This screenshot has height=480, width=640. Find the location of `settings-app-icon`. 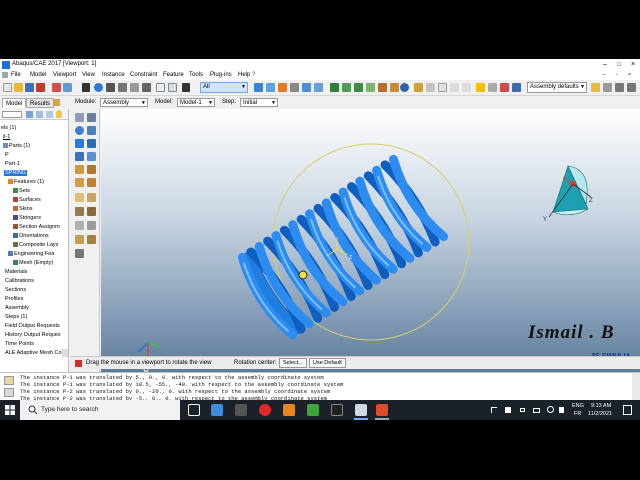

settings-app-icon is located at coordinates (241, 410).